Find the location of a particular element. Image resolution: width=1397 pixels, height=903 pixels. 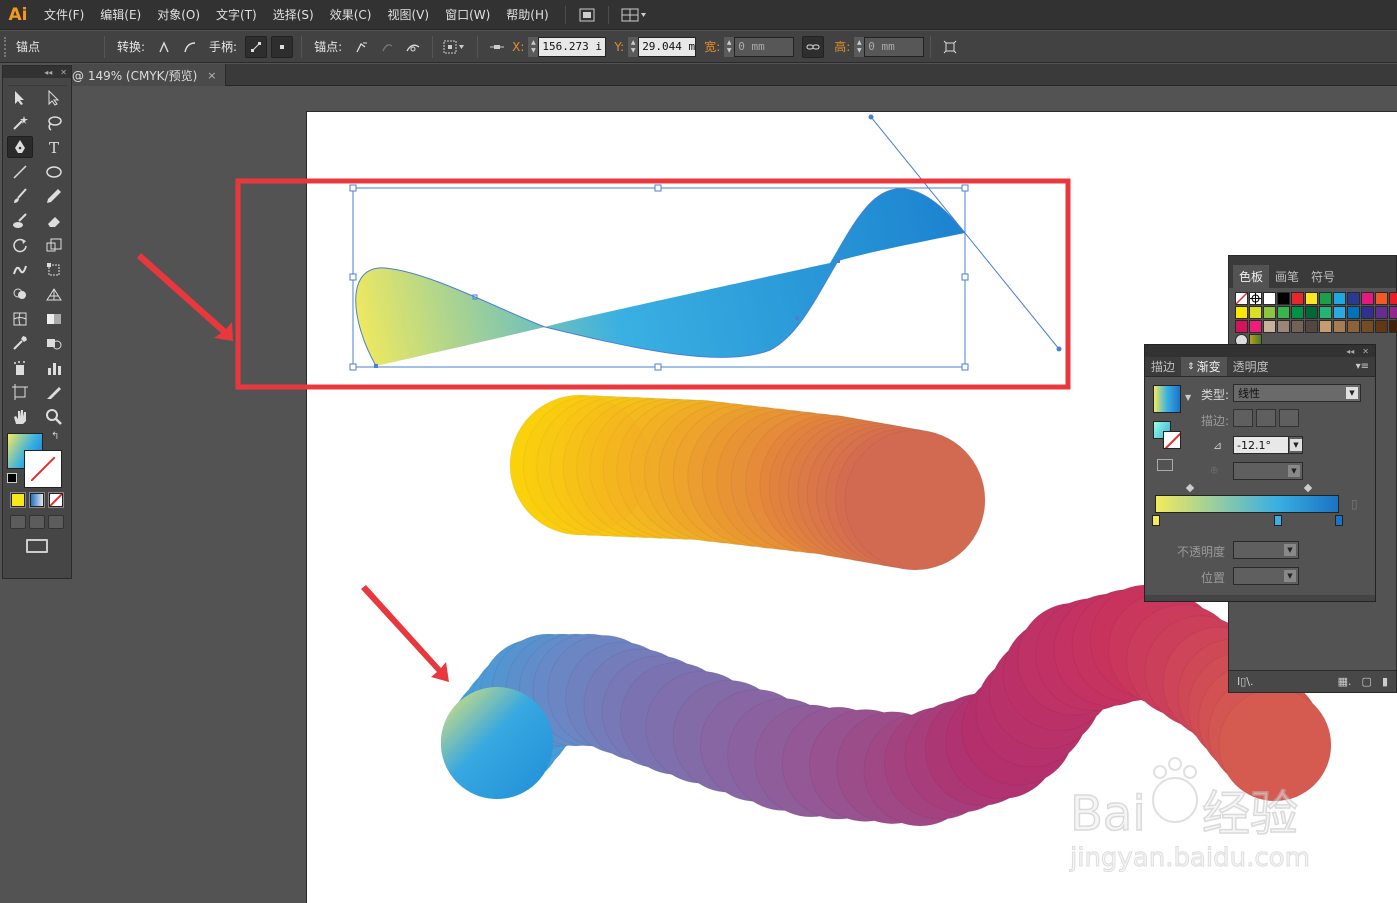

tab-stroke: 描边 is located at coordinates (1163, 366).